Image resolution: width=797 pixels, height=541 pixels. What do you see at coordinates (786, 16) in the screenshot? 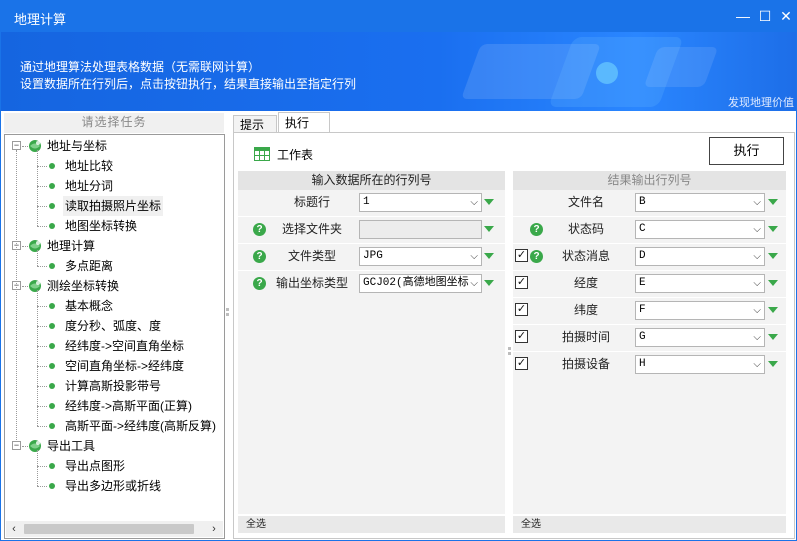
I see `close-button: ✕` at bounding box center [786, 16].